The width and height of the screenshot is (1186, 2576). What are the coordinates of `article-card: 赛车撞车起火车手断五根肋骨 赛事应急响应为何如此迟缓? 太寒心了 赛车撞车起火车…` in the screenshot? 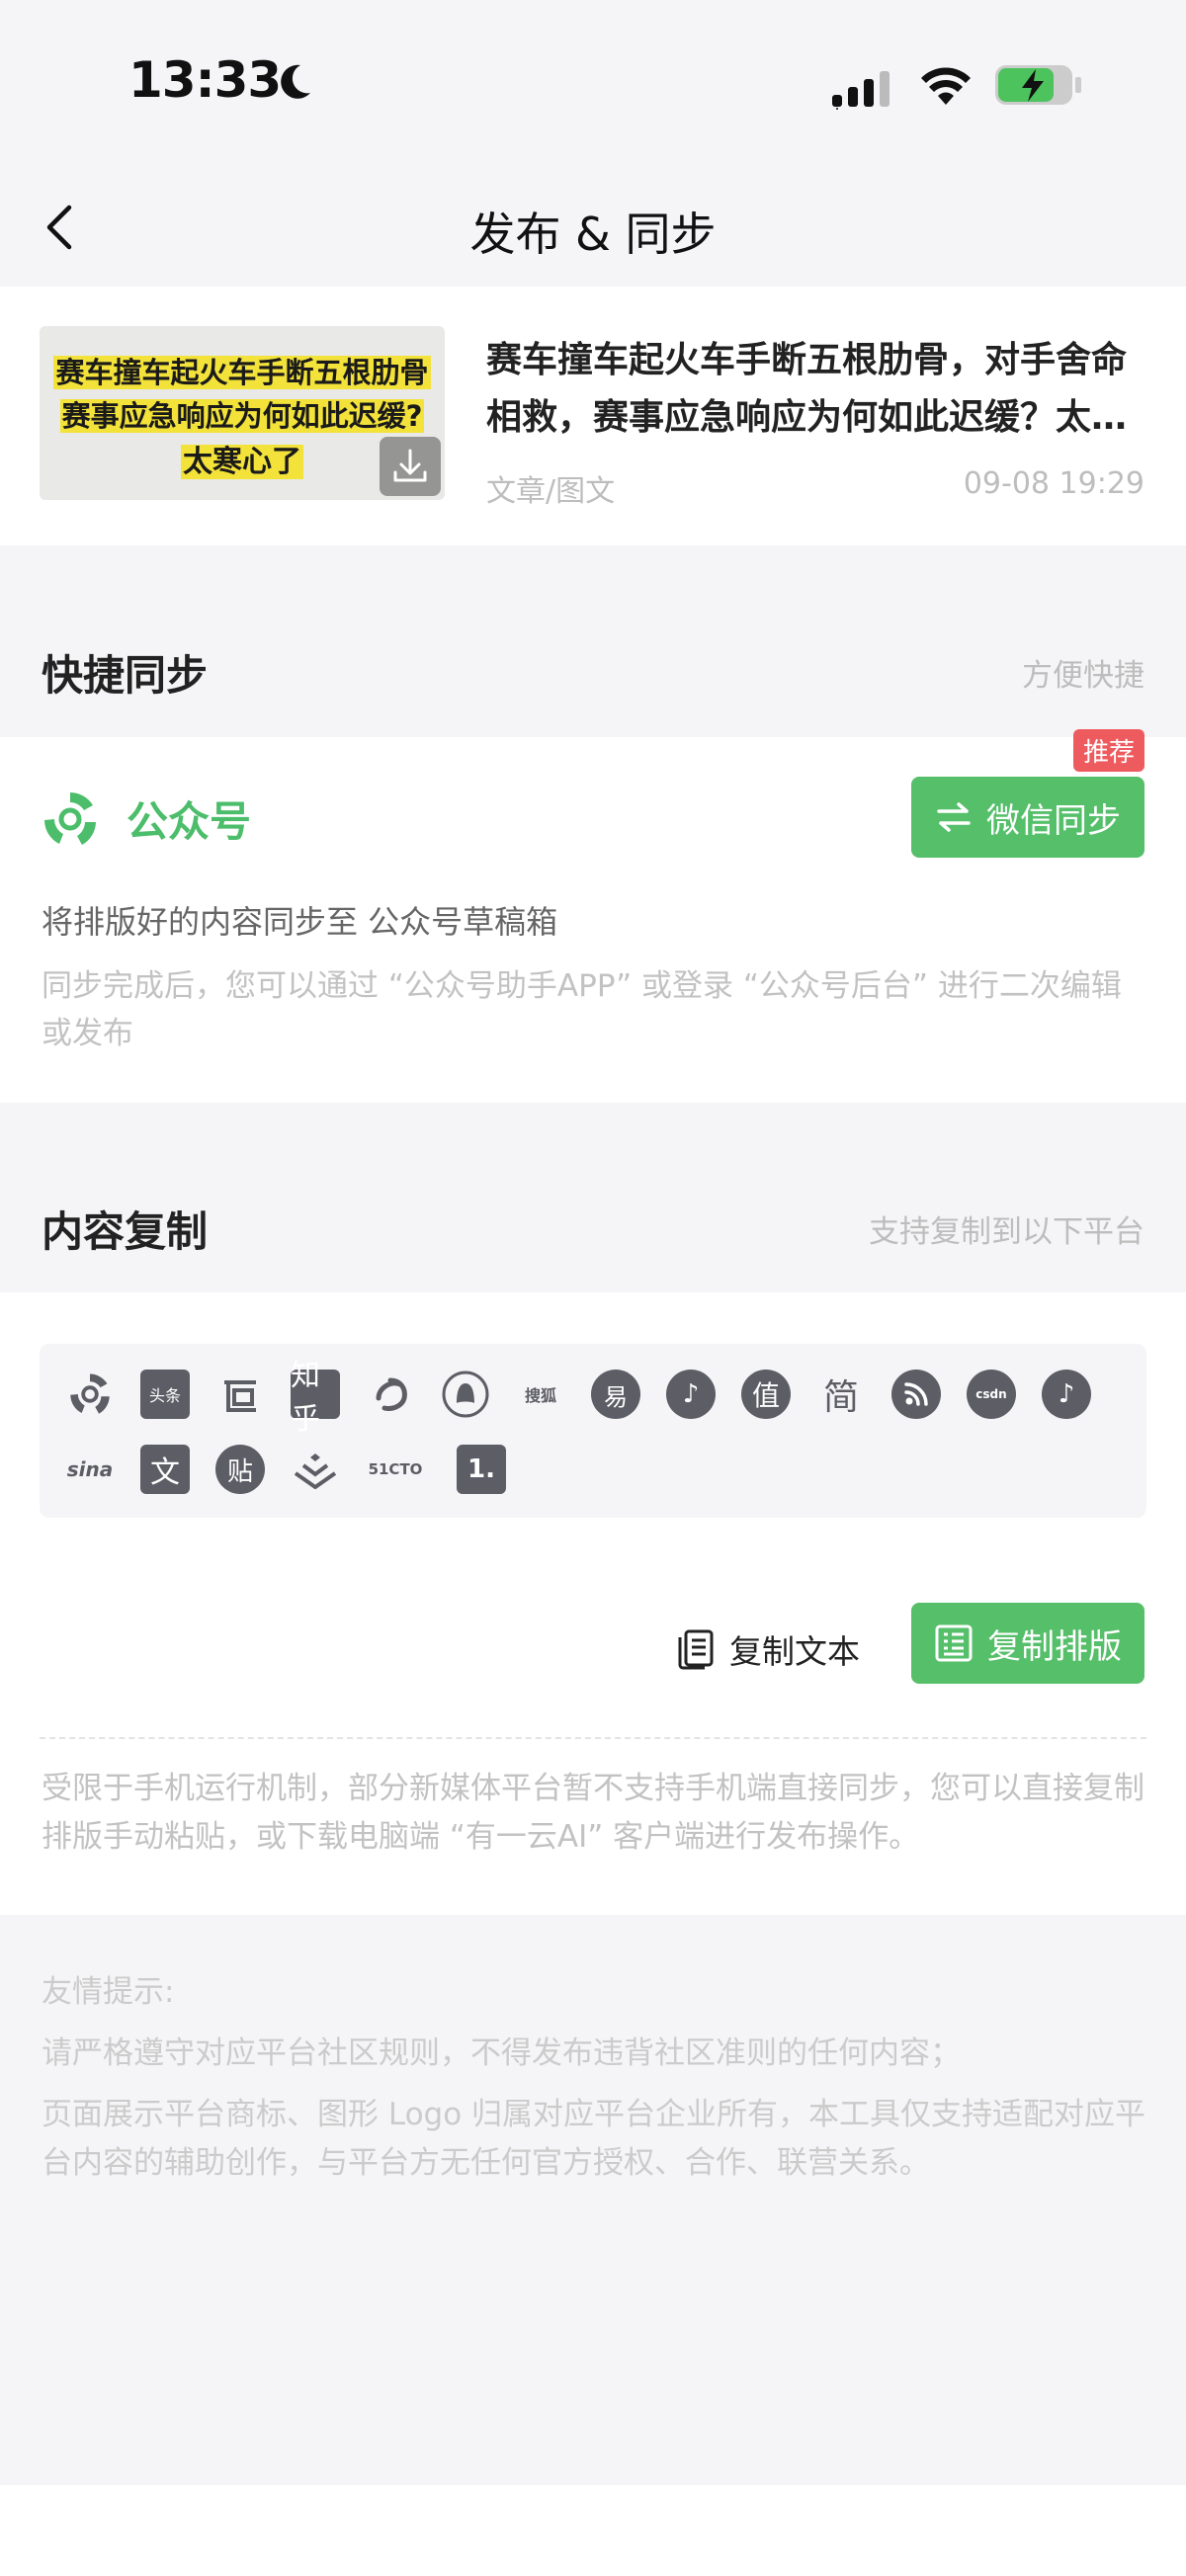 It's located at (593, 416).